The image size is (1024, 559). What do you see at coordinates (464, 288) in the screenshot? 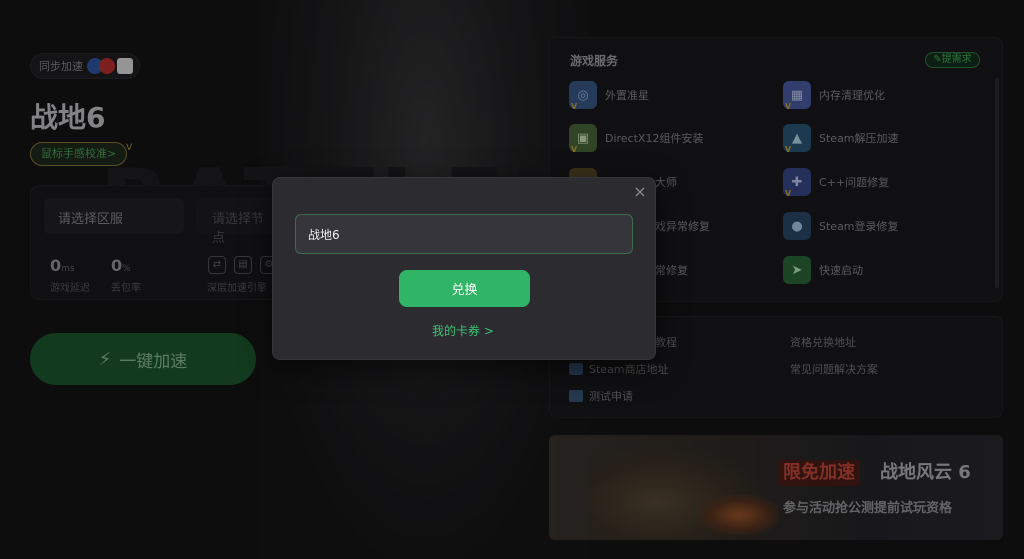
I see `redeem-button: 兑换` at bounding box center [464, 288].